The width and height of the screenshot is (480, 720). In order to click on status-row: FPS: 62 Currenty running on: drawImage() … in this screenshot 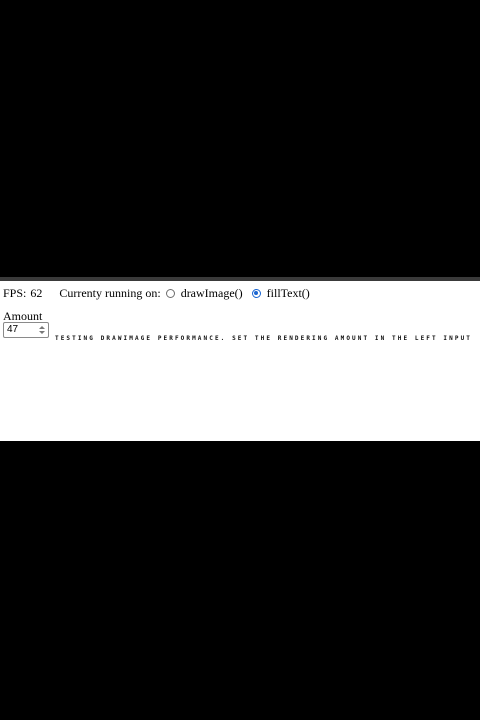, I will do `click(156, 293)`.